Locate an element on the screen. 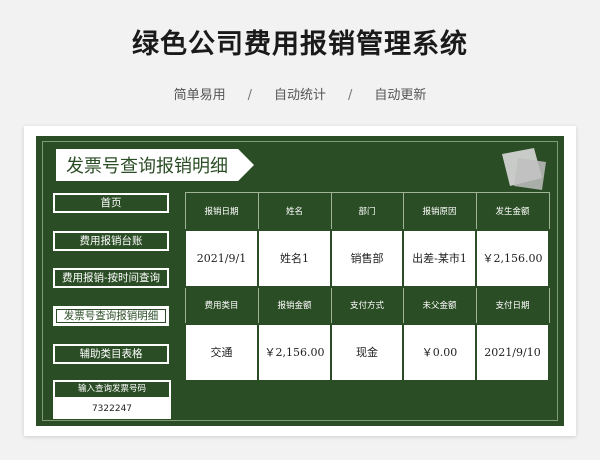  invoice-number-input is located at coordinates (112, 409).